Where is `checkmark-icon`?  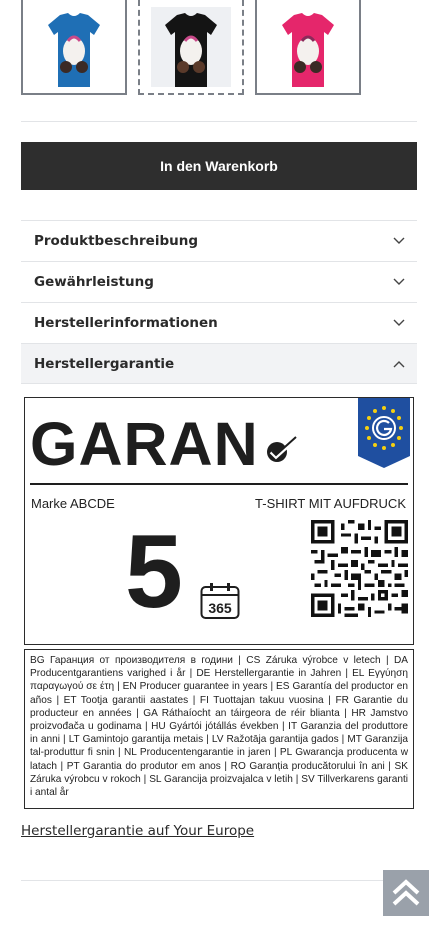
checkmark-icon is located at coordinates (282, 449).